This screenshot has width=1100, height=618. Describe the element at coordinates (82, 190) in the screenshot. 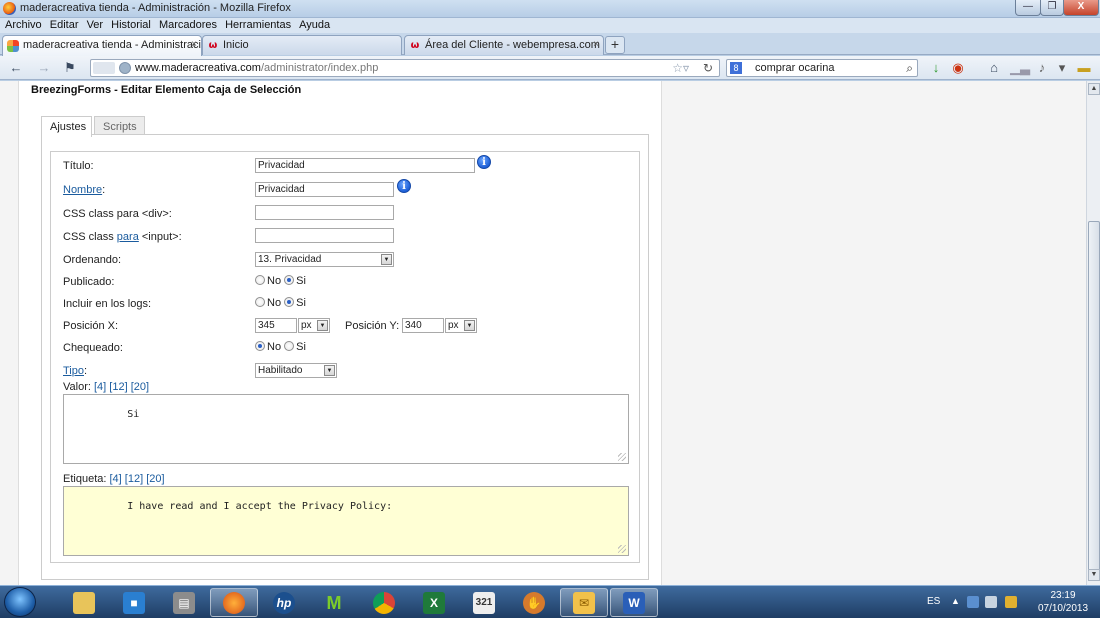

I see `nombre-link: Nombre` at that location.